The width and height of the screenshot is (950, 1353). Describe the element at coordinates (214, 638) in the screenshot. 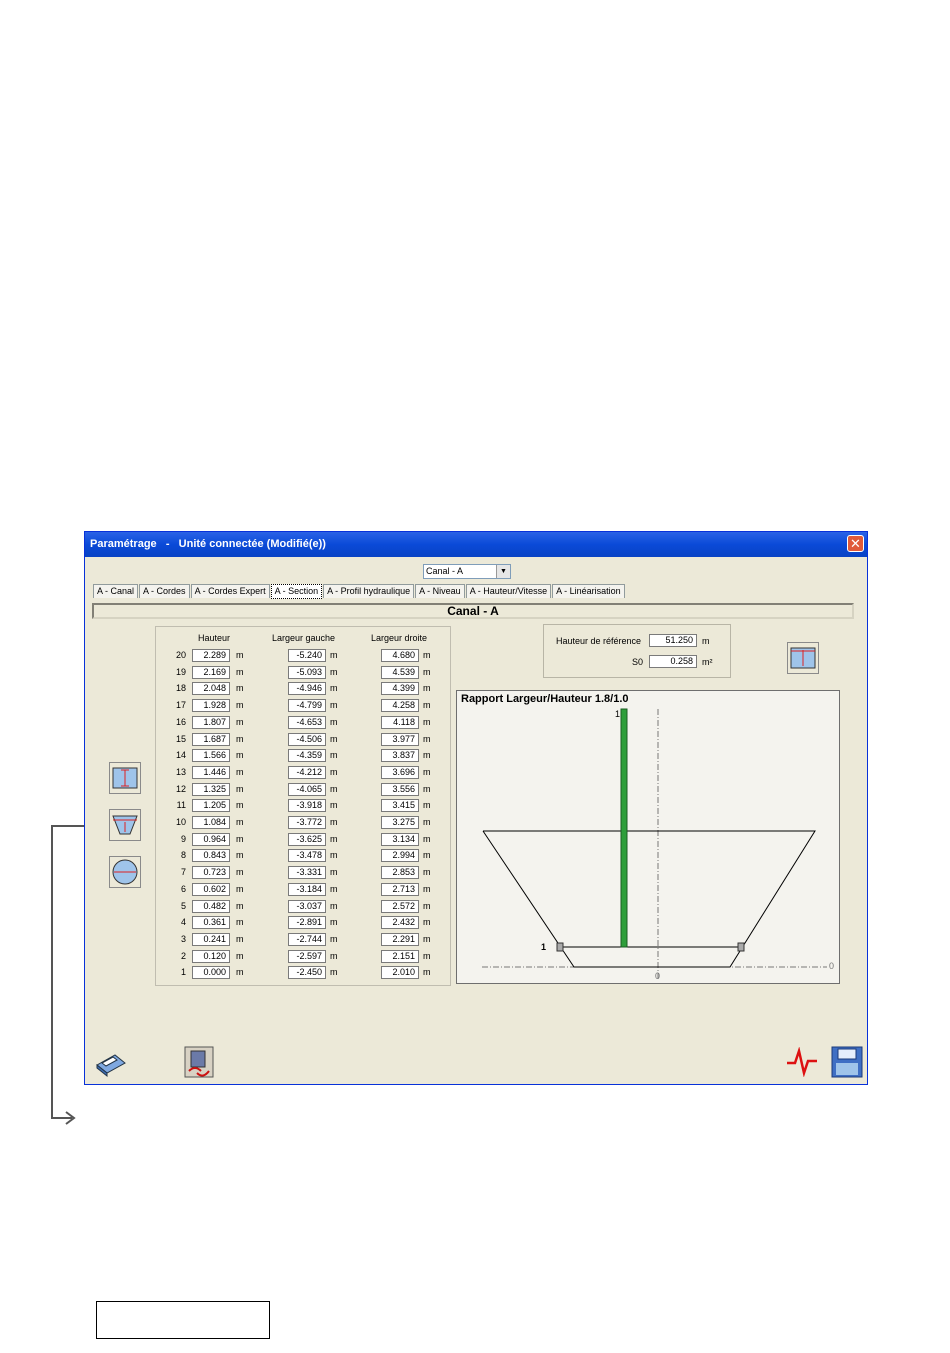

I see `header-hauteur: Hauteur` at that location.